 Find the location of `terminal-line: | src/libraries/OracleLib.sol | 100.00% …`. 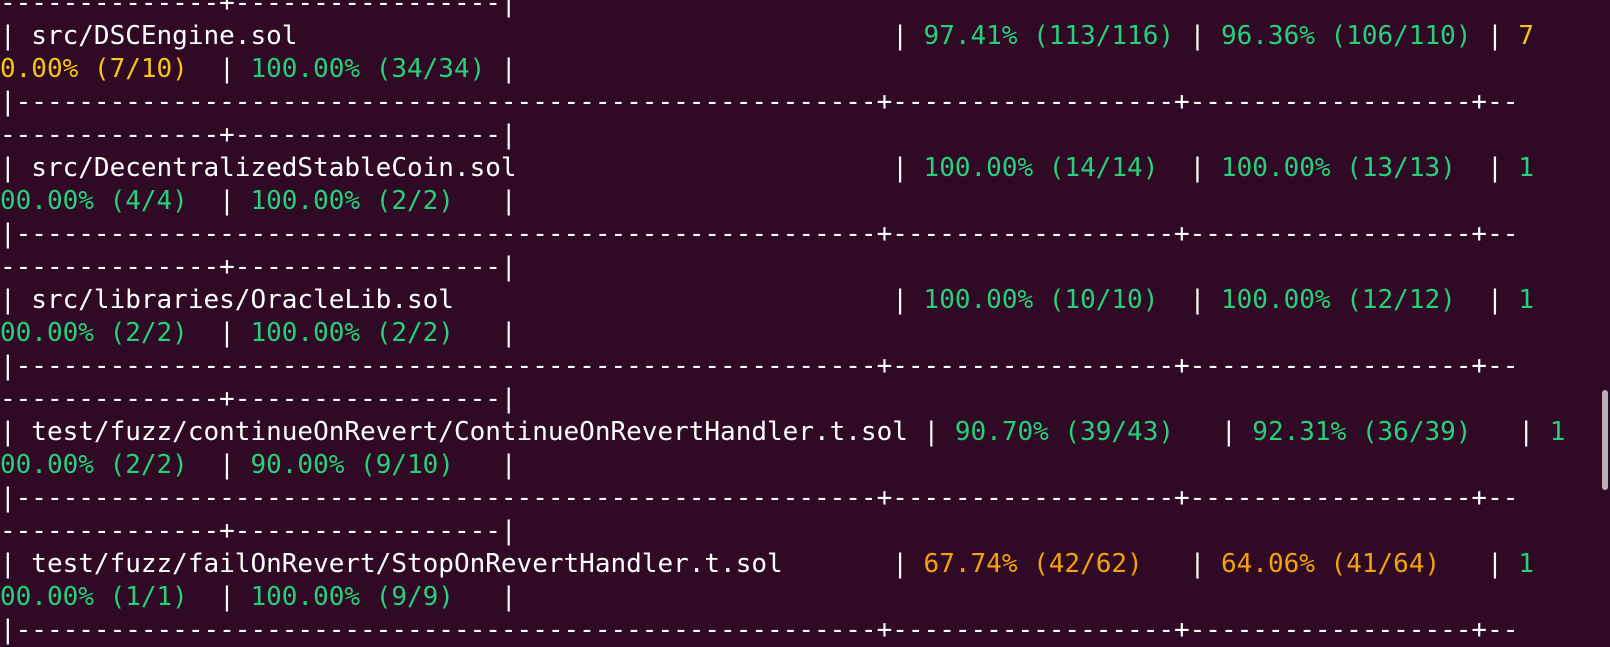

terminal-line: | src/libraries/OracleLib.sol | 100.00% … is located at coordinates (800, 300).